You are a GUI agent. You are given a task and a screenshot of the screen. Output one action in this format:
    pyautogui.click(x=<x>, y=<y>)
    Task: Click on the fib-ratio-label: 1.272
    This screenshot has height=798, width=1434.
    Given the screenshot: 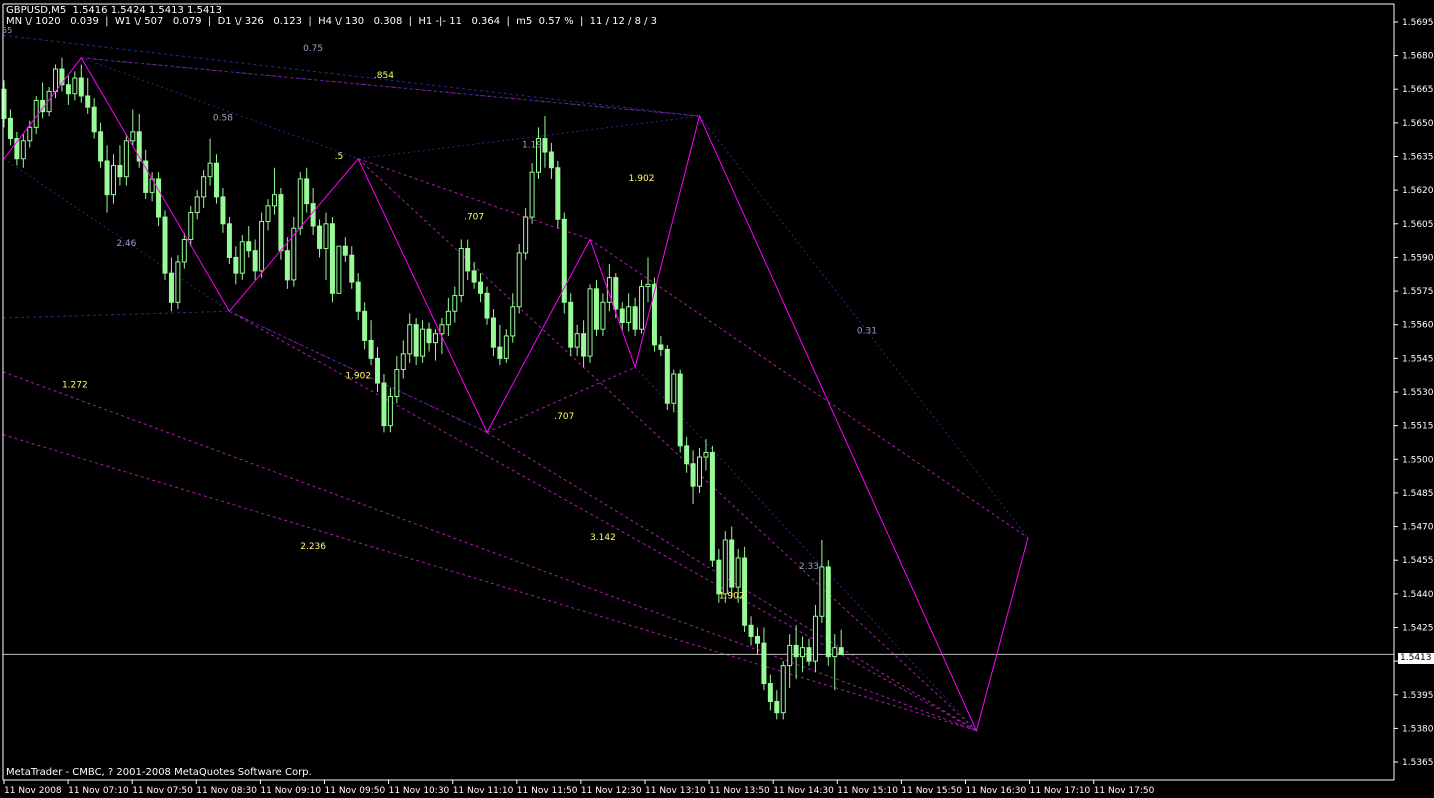 What is the action you would take?
    pyautogui.click(x=75, y=386)
    